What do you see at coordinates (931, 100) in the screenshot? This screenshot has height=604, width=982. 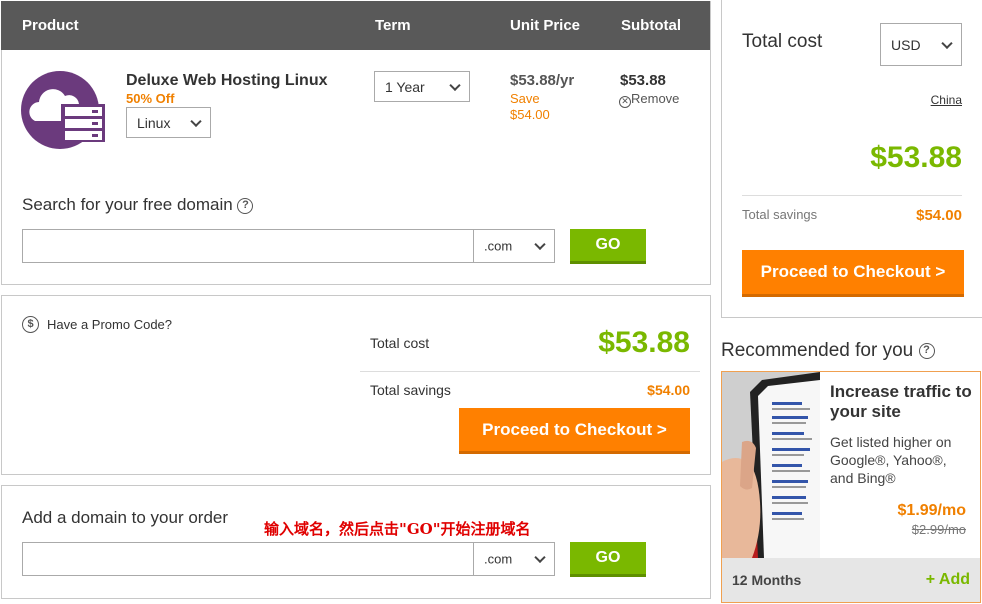 I see `country-link: China` at bounding box center [931, 100].